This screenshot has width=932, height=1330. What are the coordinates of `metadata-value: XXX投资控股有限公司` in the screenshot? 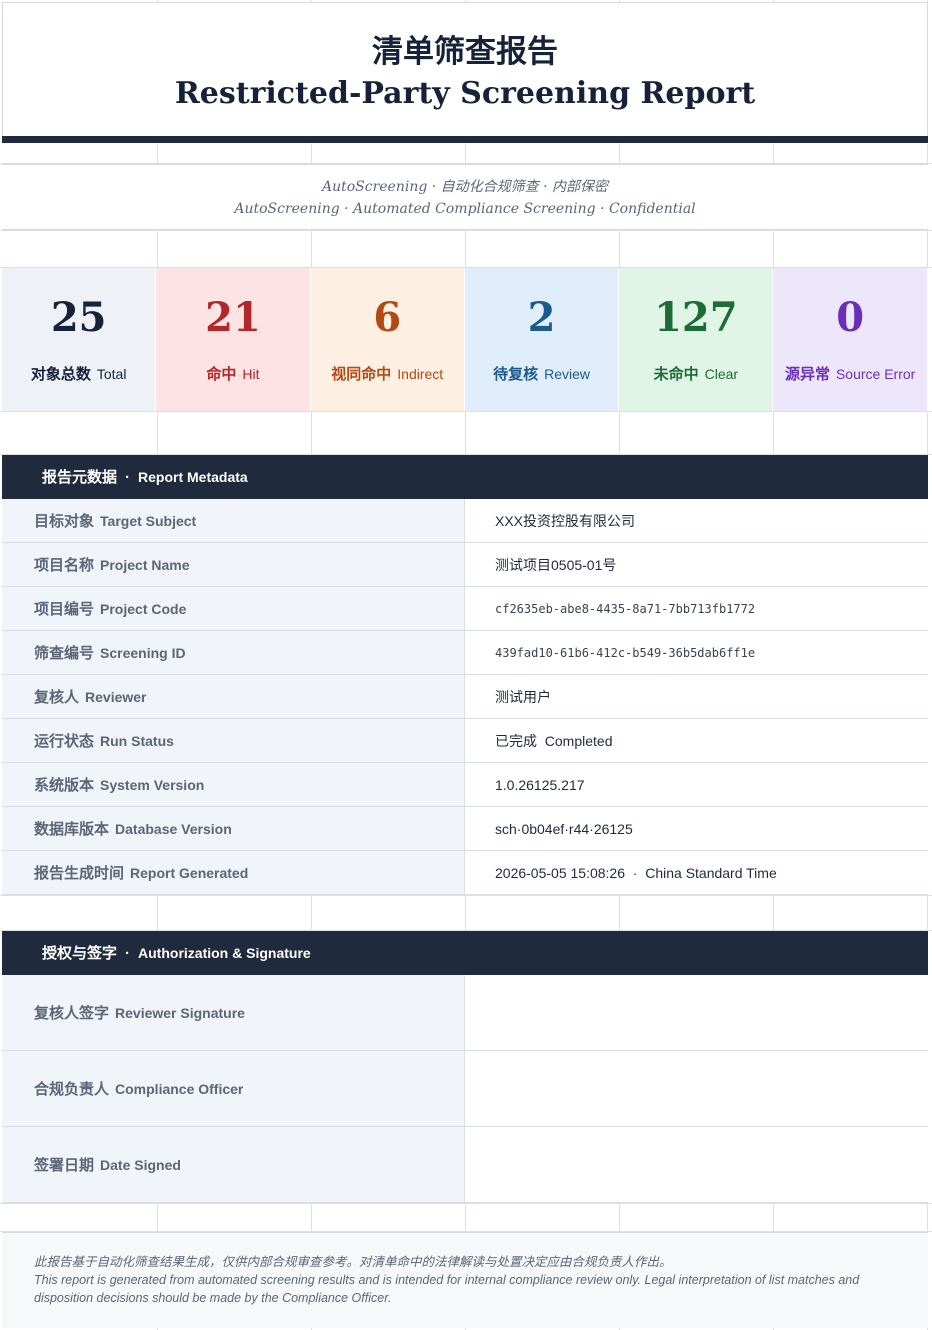 It's located at (696, 520).